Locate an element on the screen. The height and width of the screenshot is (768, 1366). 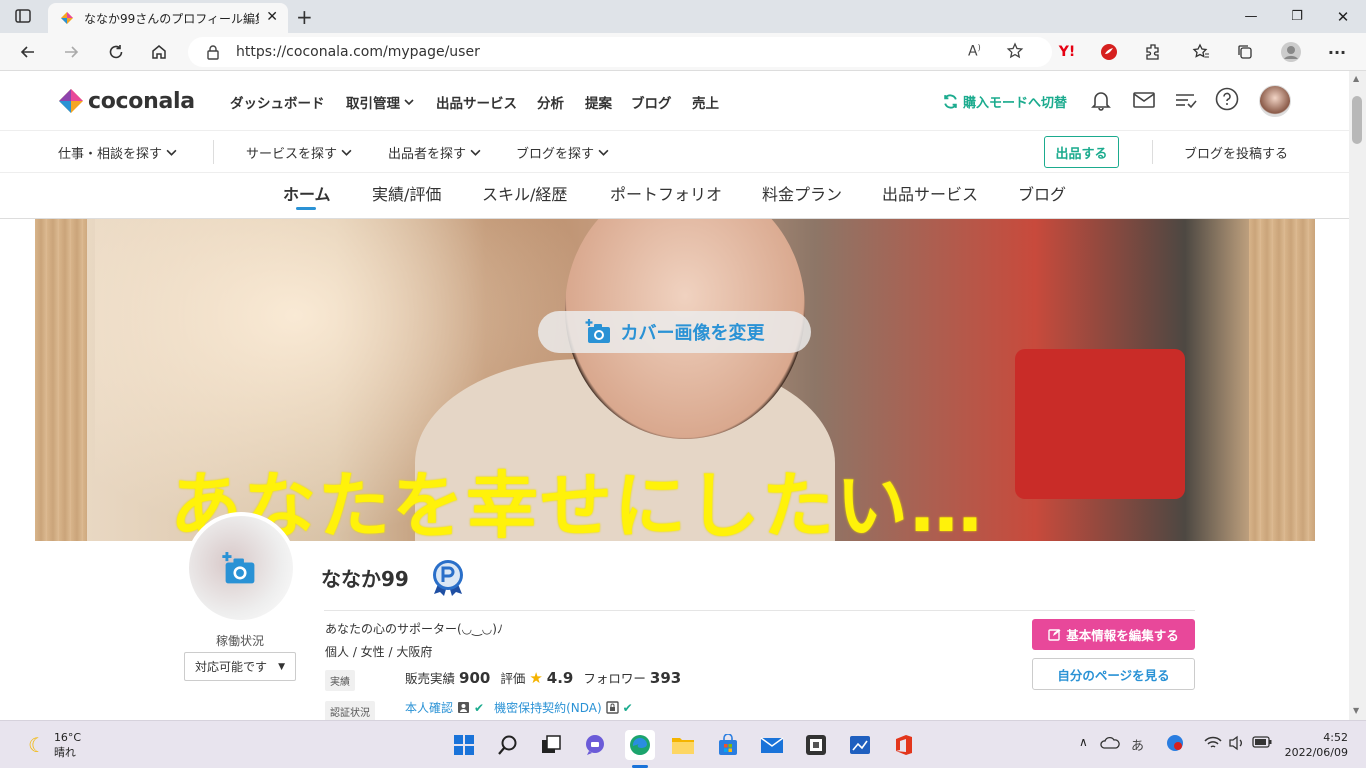
add-photo-icon is located at coordinates (240, 569).